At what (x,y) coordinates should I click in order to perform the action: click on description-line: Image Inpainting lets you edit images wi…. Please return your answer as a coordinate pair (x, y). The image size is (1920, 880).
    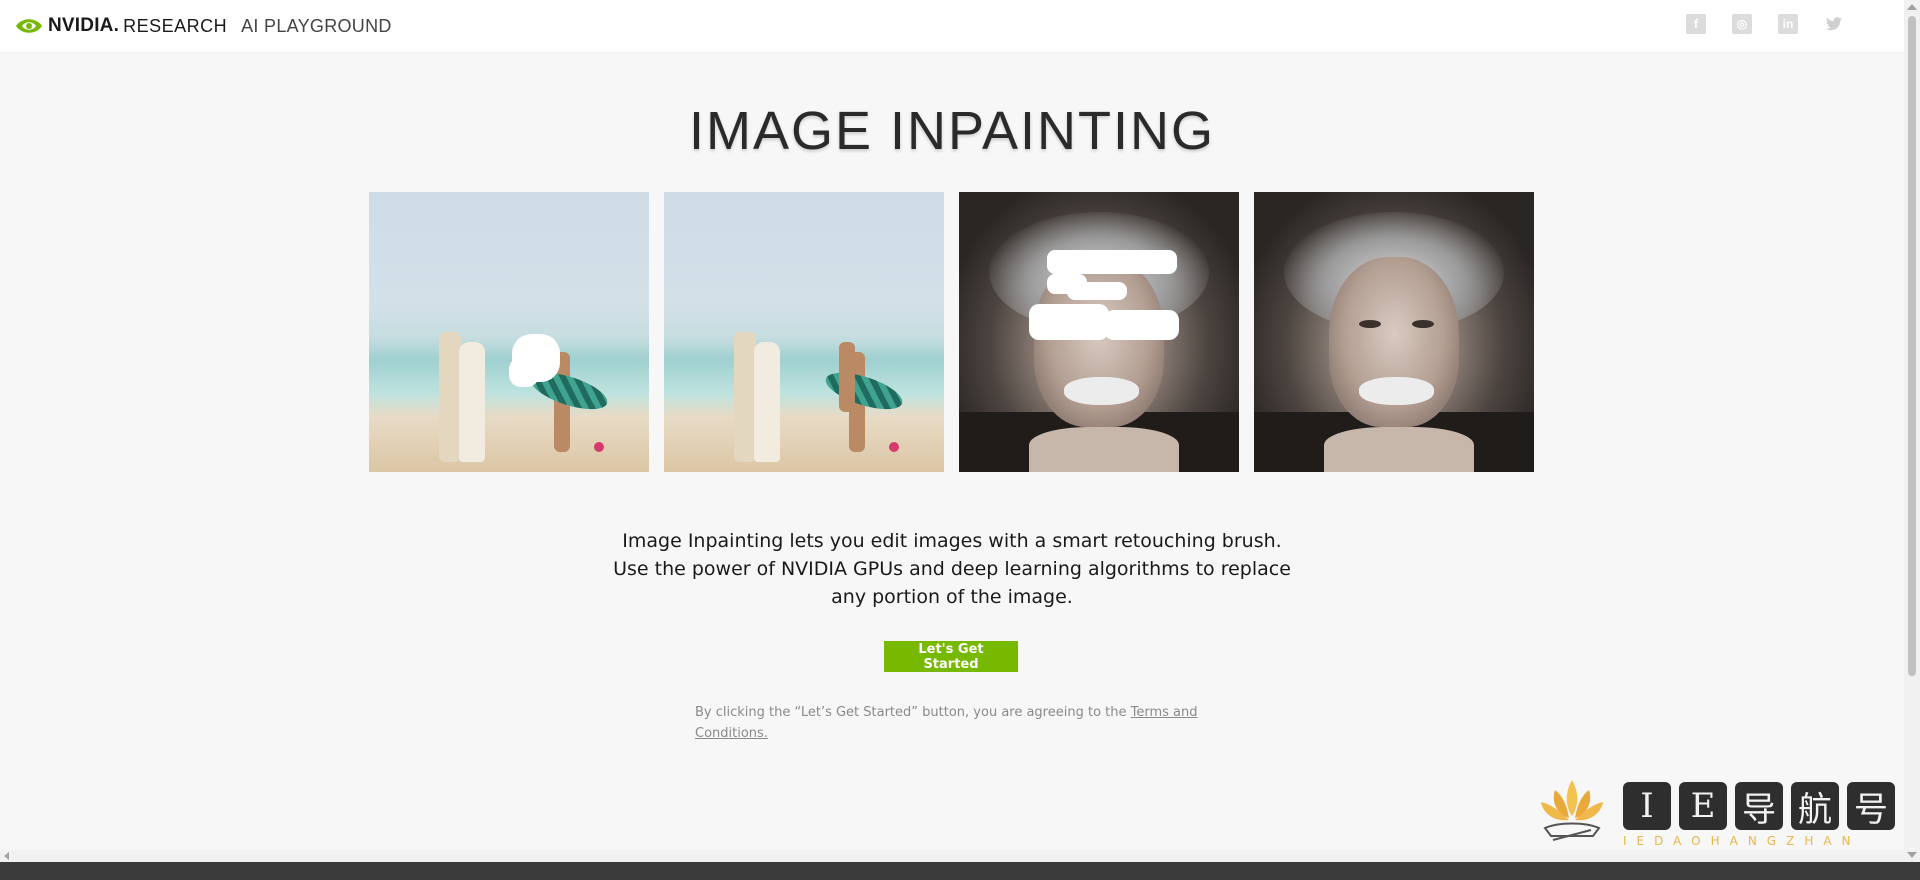
    Looking at the image, I should click on (952, 541).